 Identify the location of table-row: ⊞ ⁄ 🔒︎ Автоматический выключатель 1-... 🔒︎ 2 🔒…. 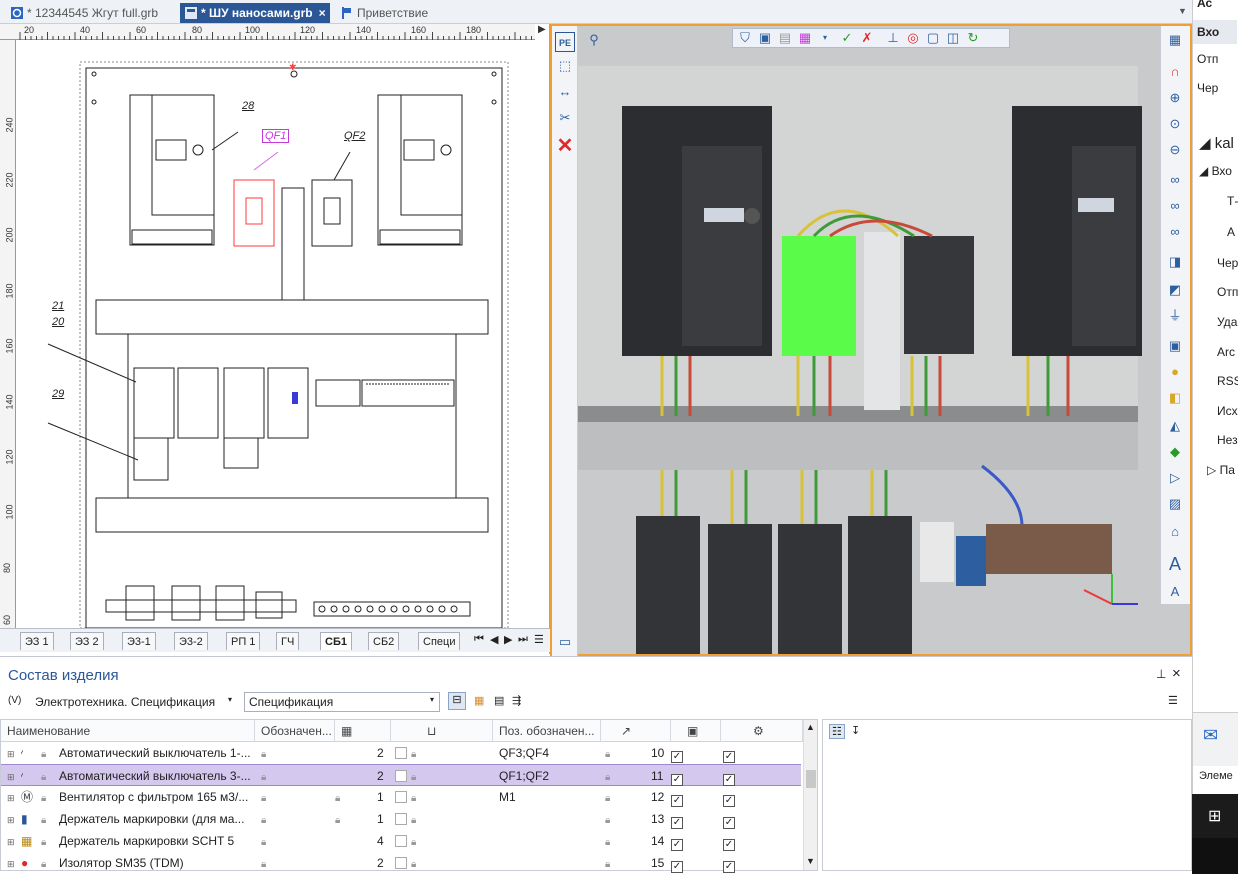
(401, 753).